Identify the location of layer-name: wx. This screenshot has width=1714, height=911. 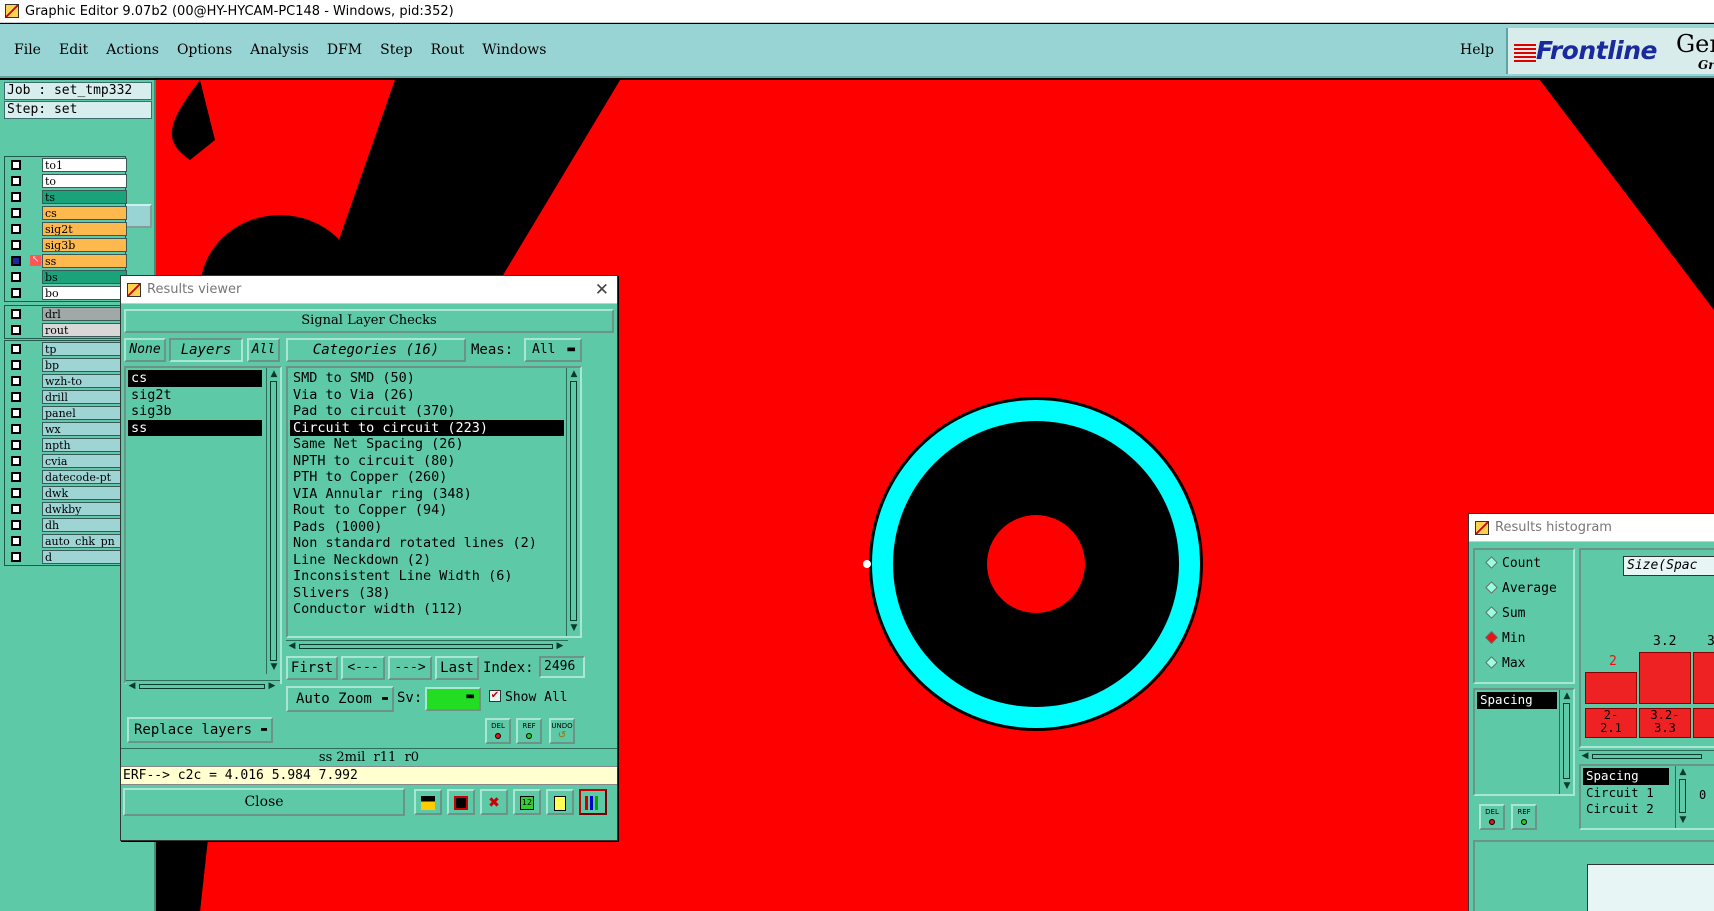
(84, 429).